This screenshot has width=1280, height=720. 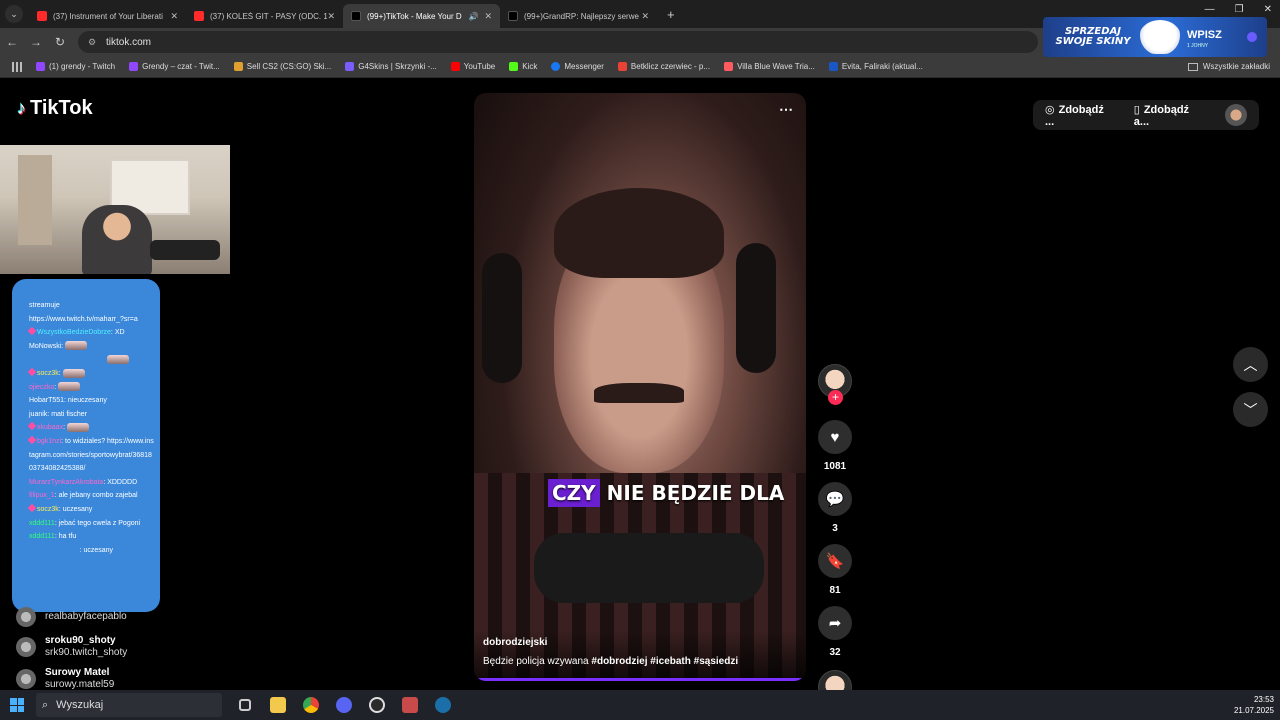 What do you see at coordinates (119, 333) in the screenshot?
I see `chat-text: XD` at bounding box center [119, 333].